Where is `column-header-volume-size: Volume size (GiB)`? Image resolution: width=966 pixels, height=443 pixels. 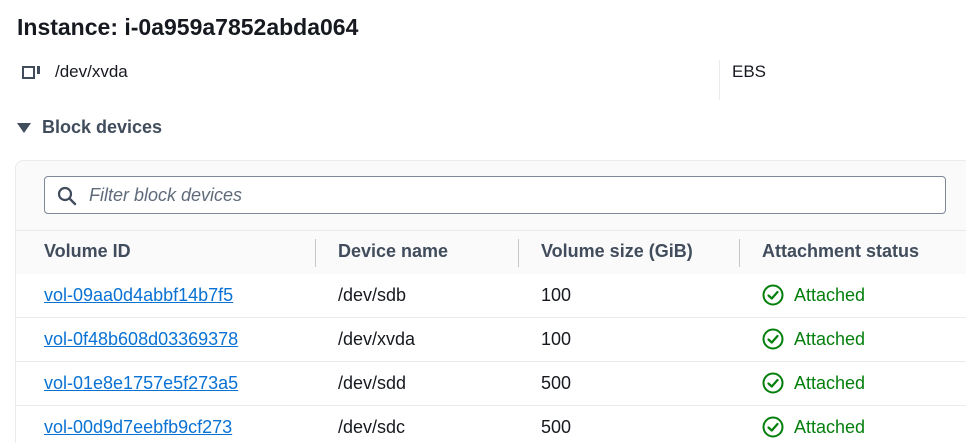 column-header-volume-size: Volume size (GiB) is located at coordinates (617, 251).